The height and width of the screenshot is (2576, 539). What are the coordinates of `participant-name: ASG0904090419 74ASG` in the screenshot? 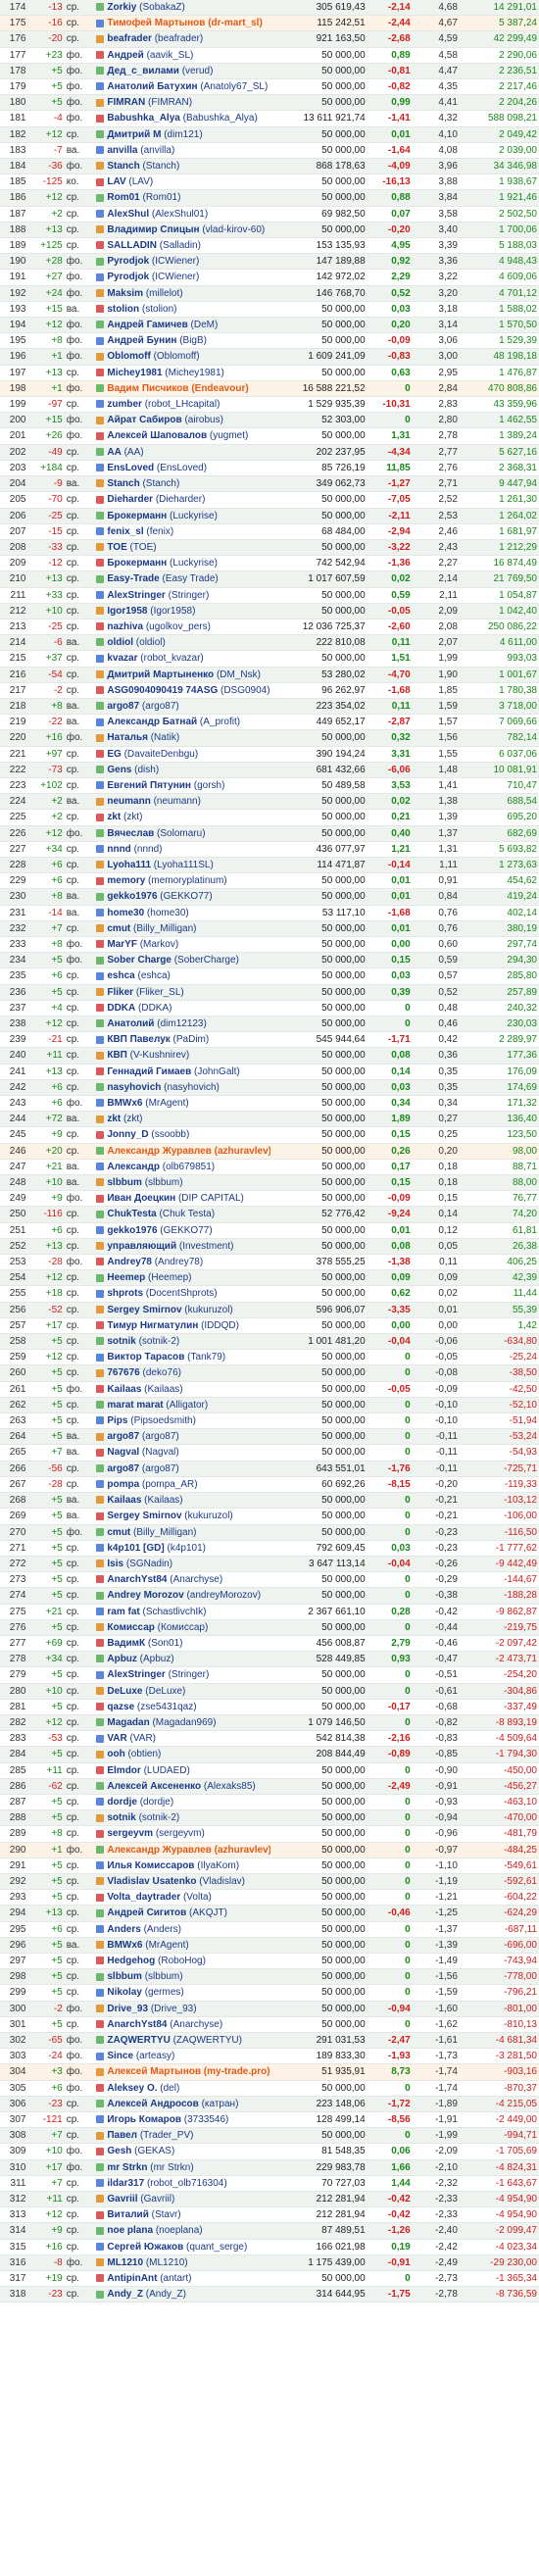 It's located at (162, 690).